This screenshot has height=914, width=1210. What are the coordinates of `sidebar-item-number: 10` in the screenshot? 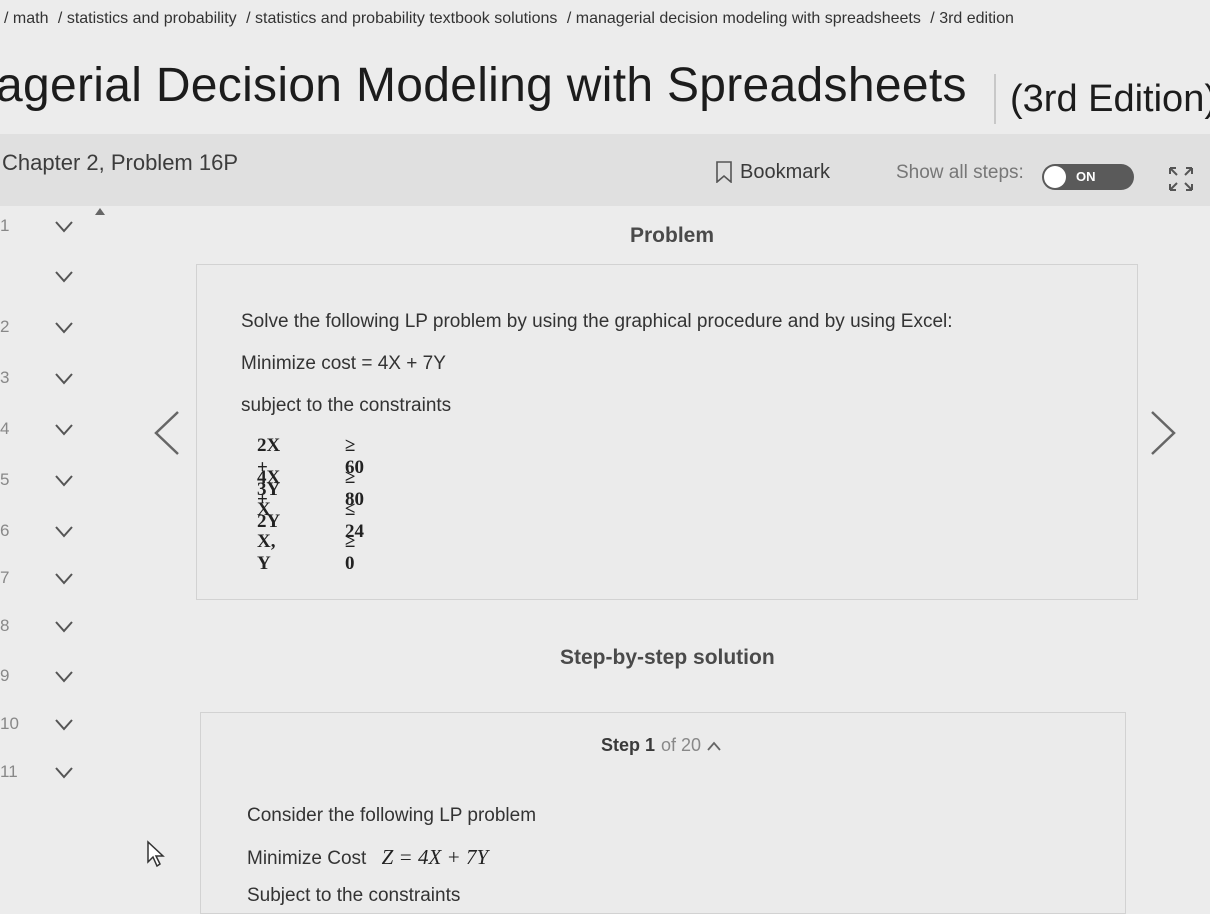 It's located at (9, 723).